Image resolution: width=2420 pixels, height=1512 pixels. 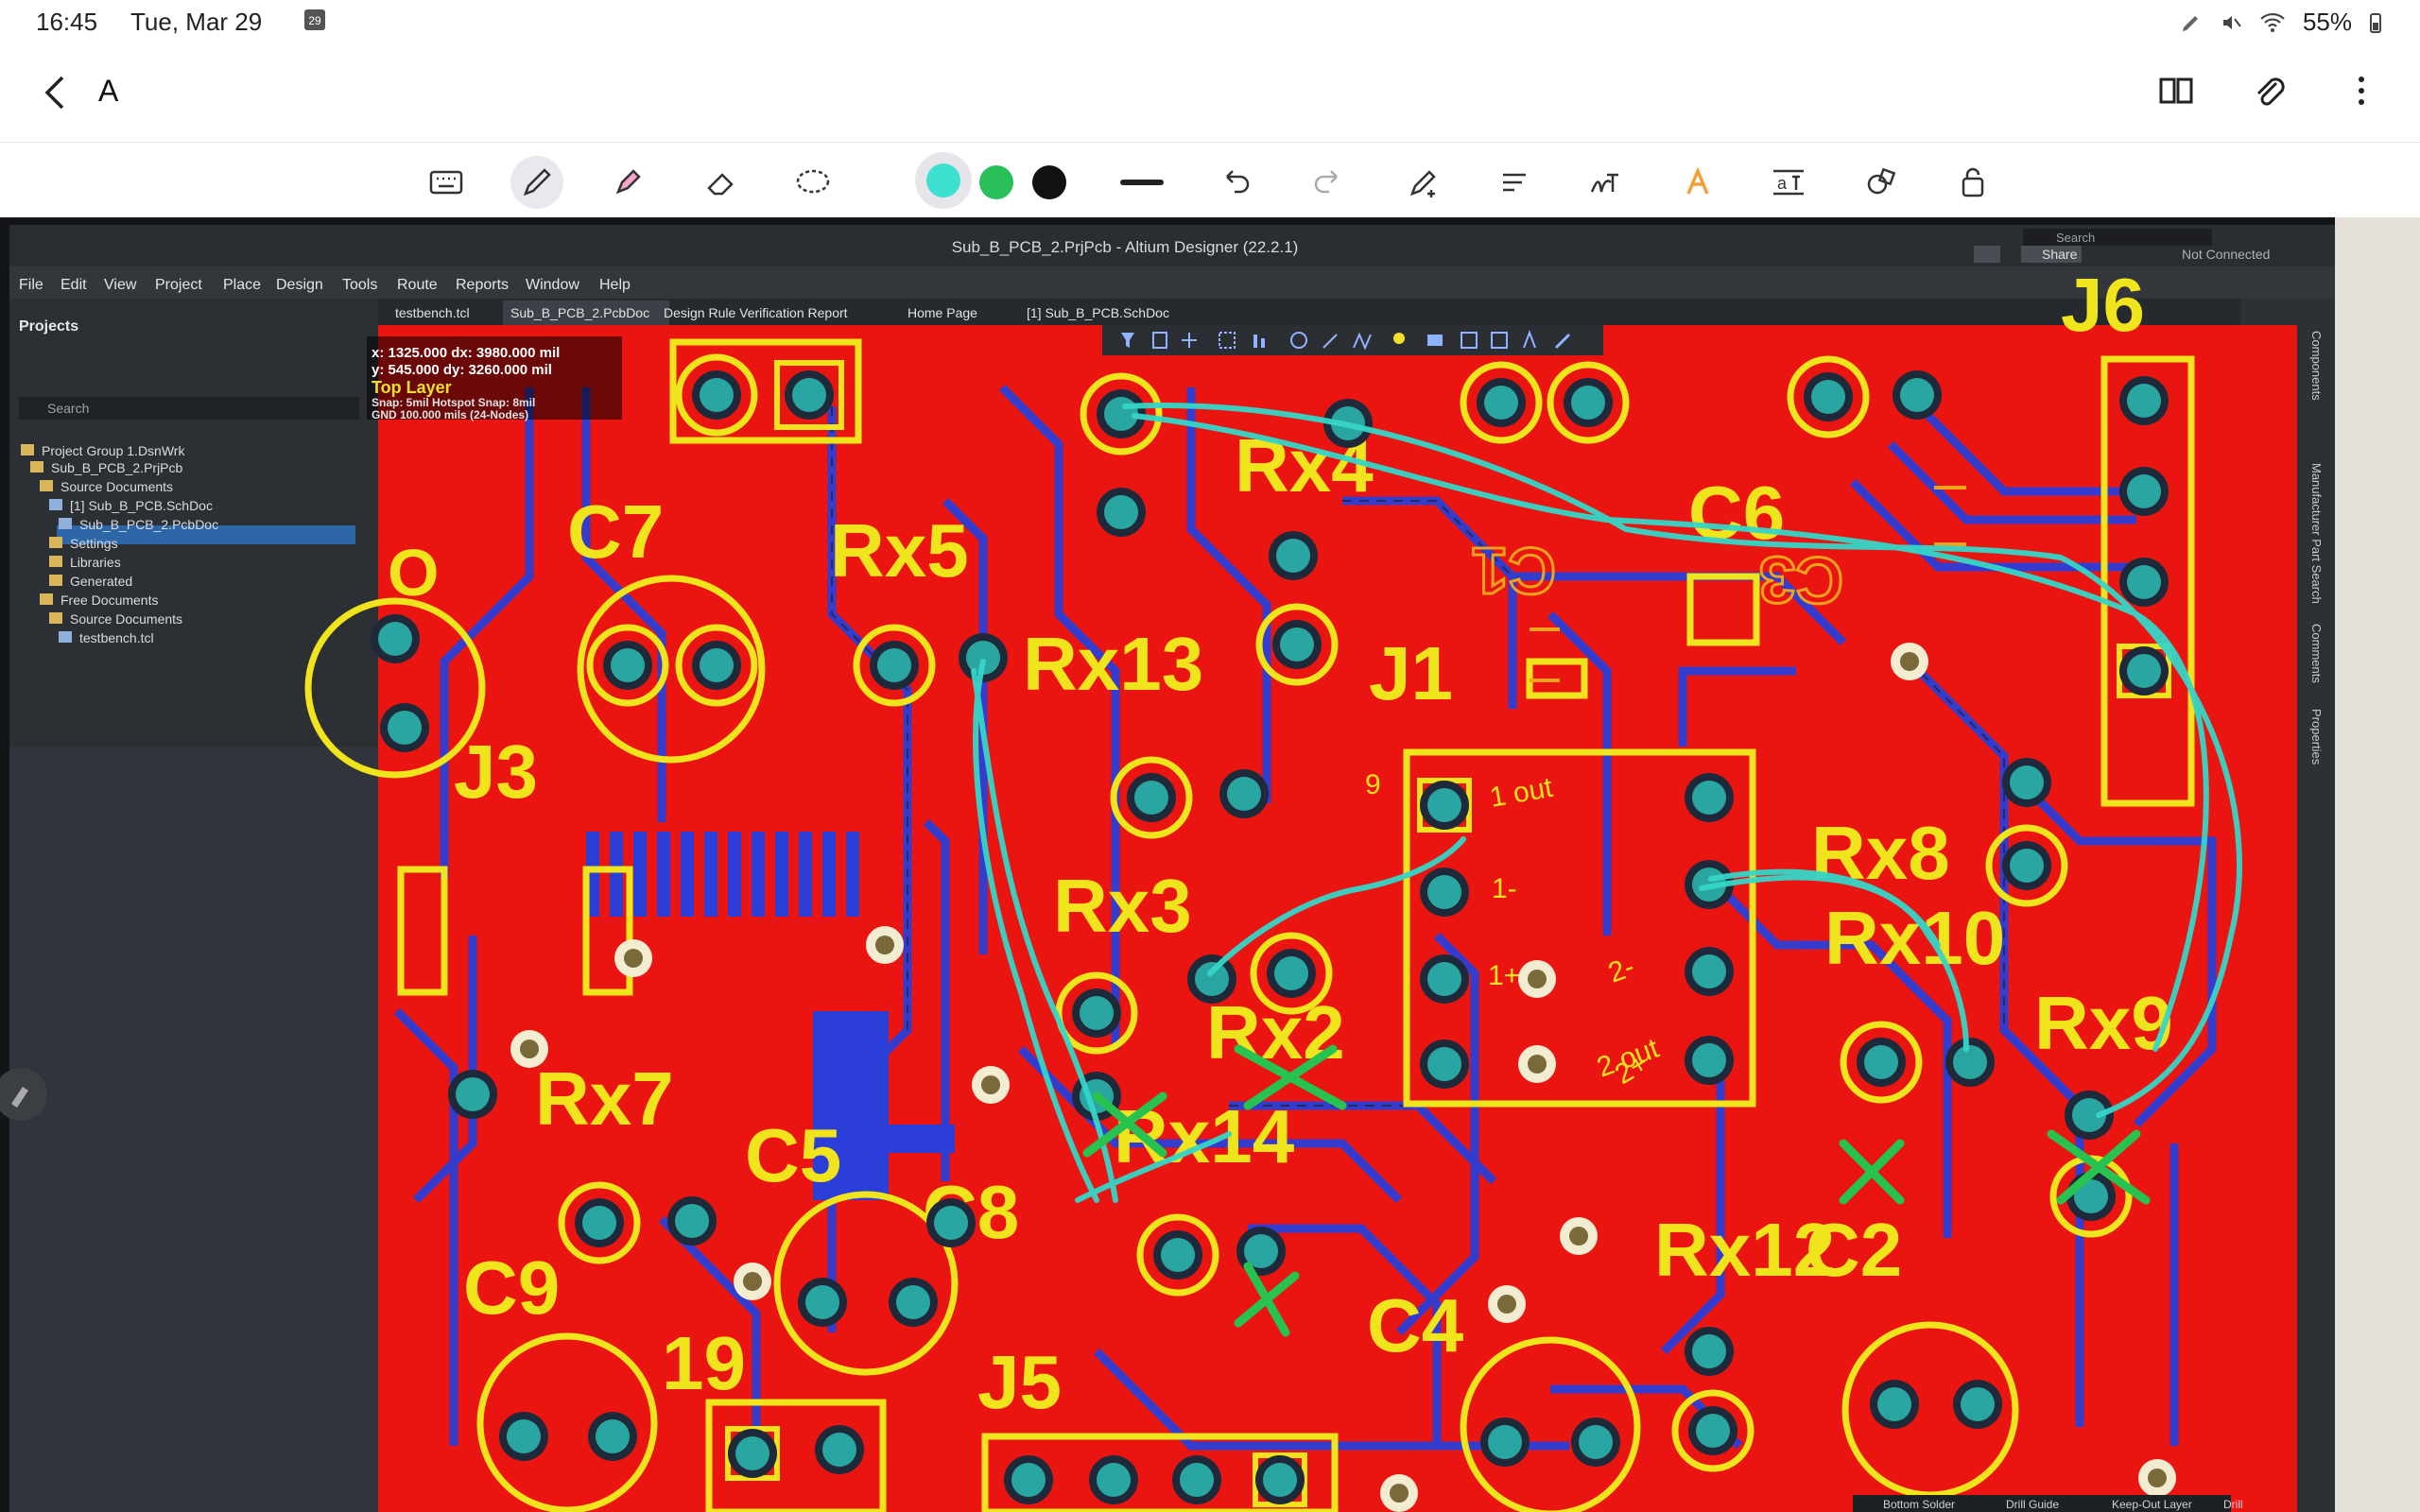 I want to click on lock-tool, so click(x=1973, y=182).